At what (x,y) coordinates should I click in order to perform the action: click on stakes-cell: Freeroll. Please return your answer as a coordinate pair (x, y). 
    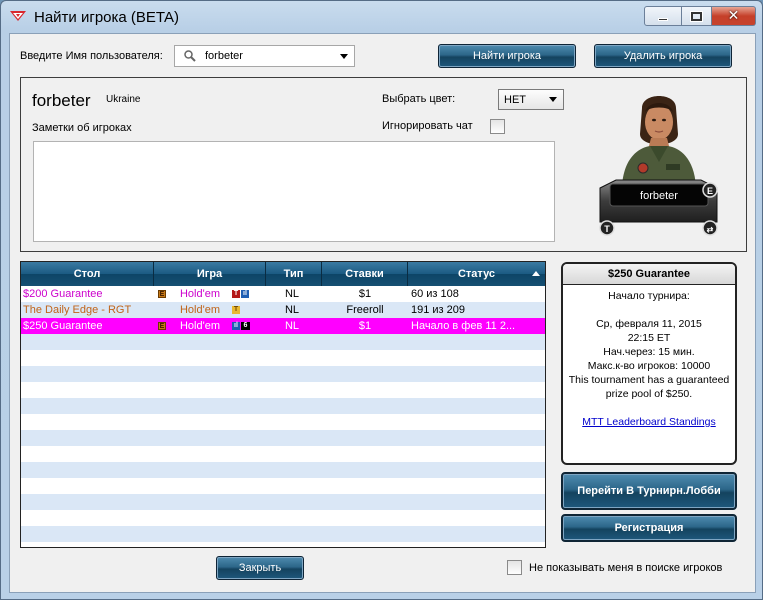
    Looking at the image, I should click on (365, 310).